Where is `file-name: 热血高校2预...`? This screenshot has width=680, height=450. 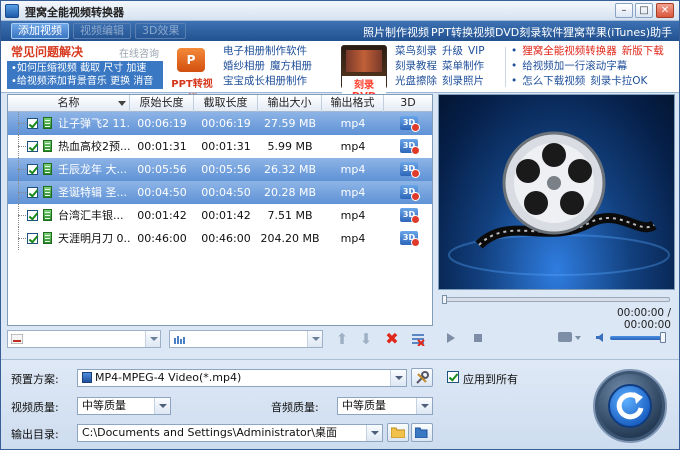
file-name: 热血高校2预... is located at coordinates (94, 146).